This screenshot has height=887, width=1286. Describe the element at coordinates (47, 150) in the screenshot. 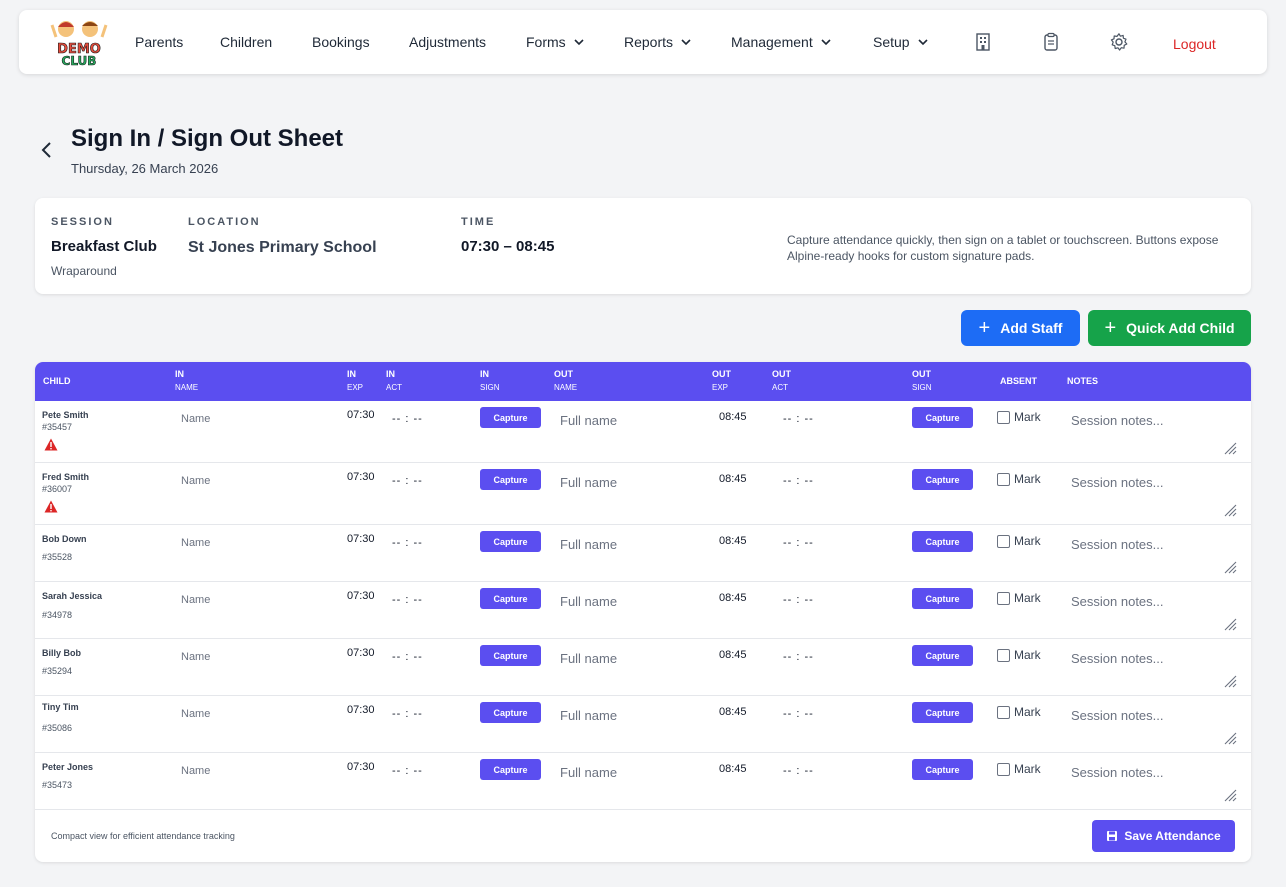

I see `back-arrow-icon` at that location.